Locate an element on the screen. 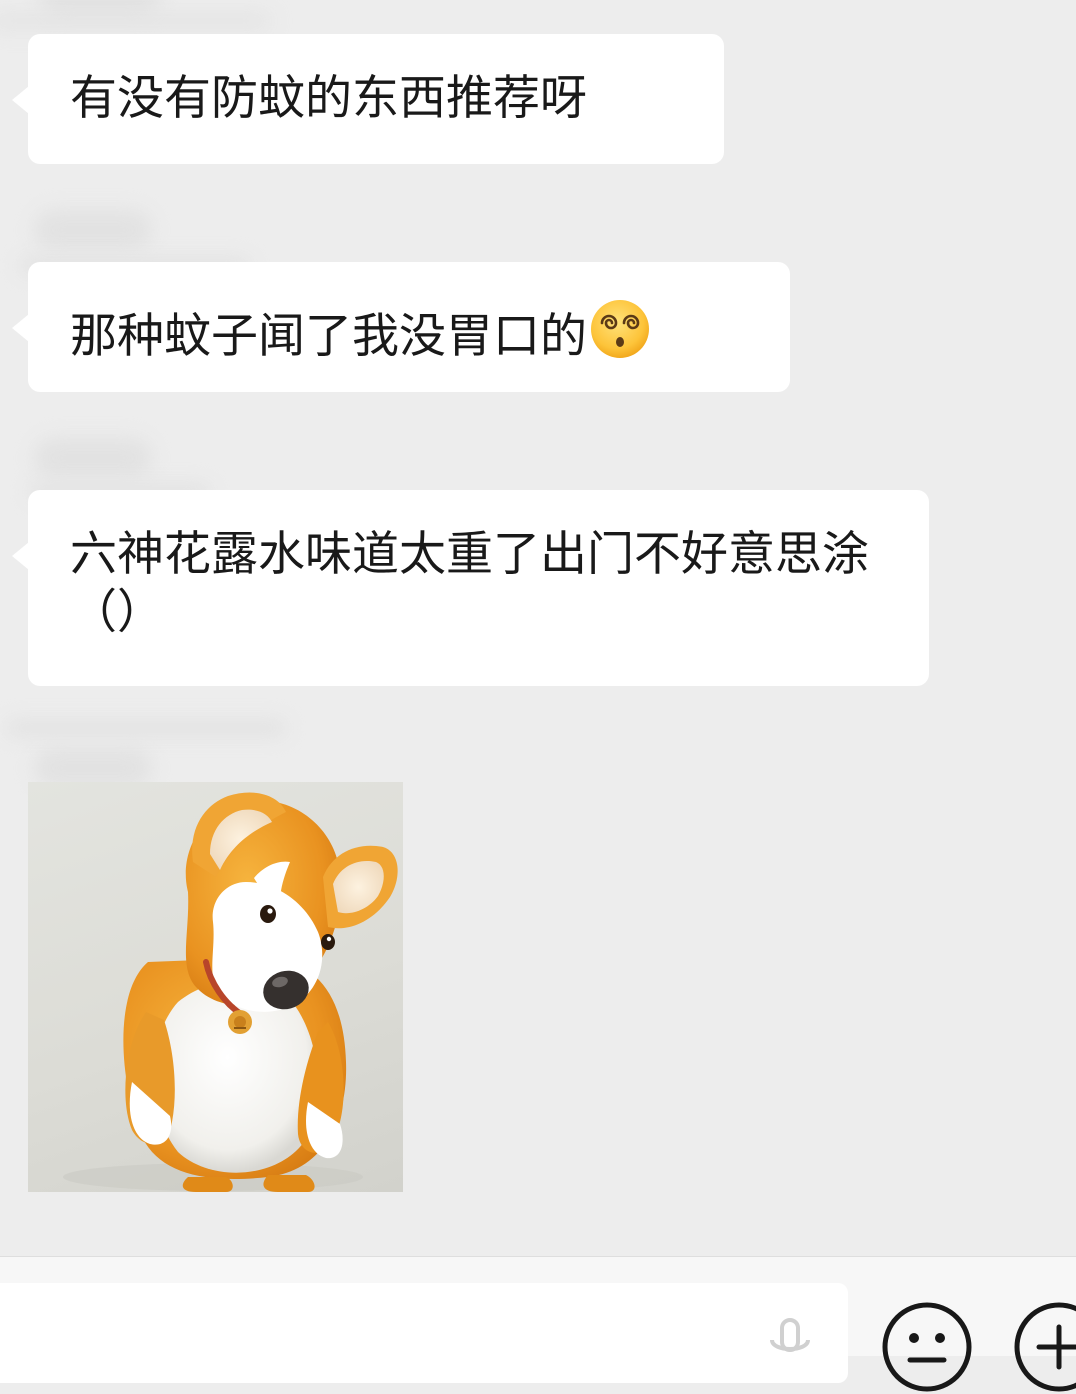 This screenshot has width=1076, height=1394. message-text: 那种蚊子闻了我没胃口的 is located at coordinates (328, 336).